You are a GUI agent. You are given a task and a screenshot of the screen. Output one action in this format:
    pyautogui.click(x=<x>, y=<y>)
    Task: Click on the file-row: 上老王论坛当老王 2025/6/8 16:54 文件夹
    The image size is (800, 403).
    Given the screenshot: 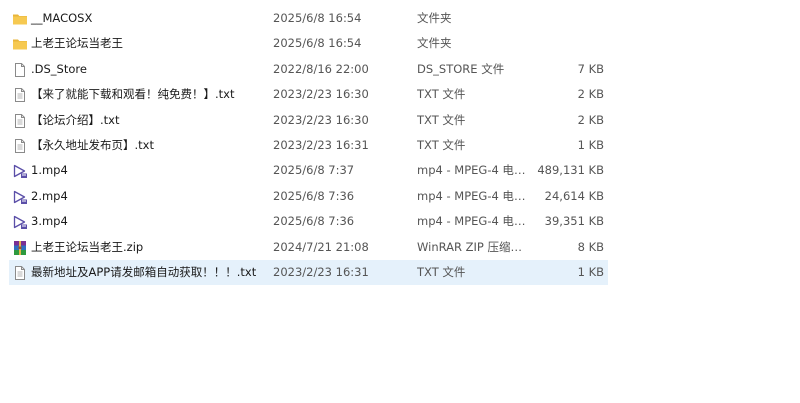 What is the action you would take?
    pyautogui.click(x=308, y=43)
    